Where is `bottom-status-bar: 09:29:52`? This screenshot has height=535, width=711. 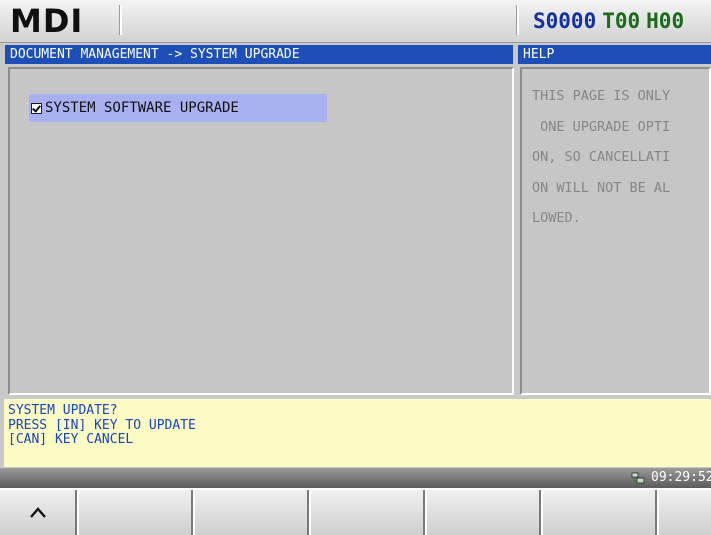 bottom-status-bar: 09:29:52 is located at coordinates (355, 478).